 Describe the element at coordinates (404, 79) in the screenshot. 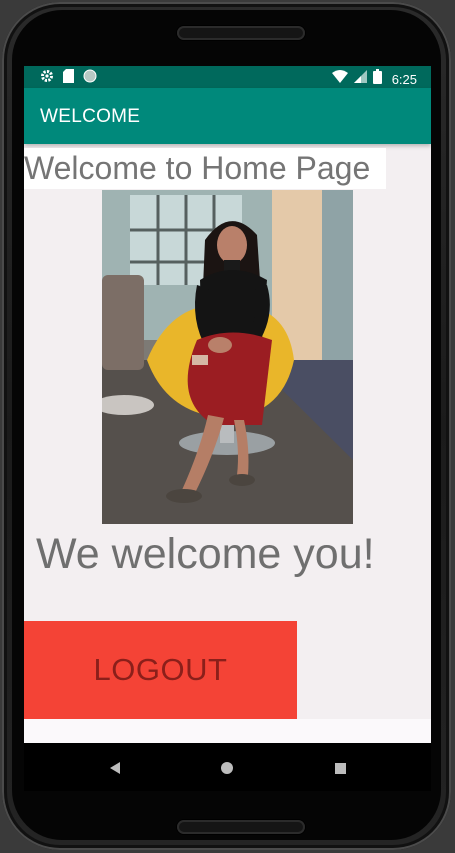

I see `status-time: 6:25` at that location.